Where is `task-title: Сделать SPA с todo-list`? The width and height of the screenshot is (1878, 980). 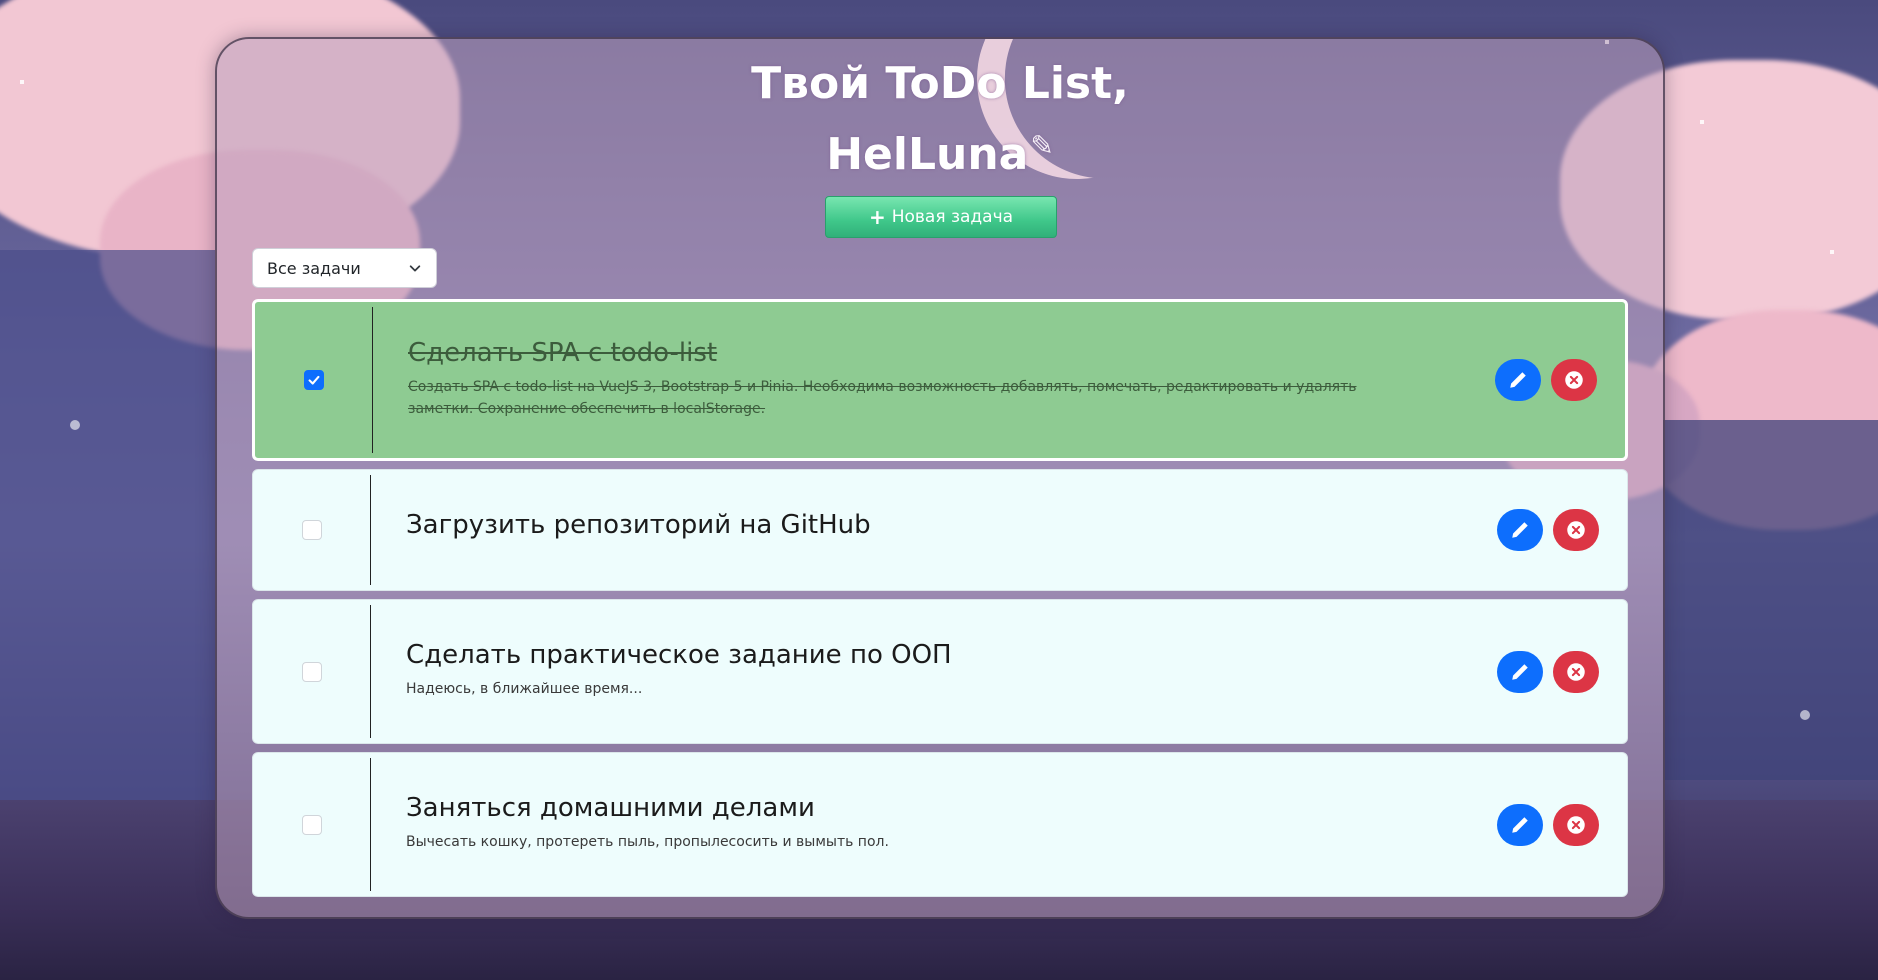 task-title: Сделать SPA с todo-list is located at coordinates (563, 353).